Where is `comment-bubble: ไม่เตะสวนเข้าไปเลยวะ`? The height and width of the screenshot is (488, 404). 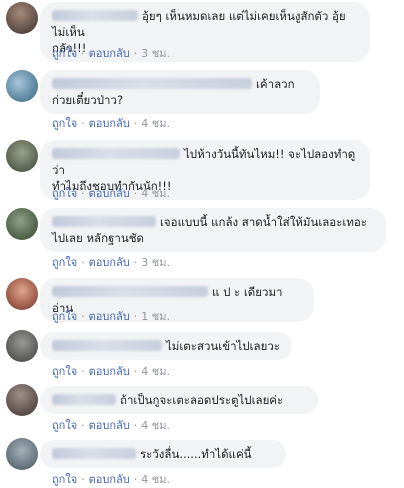
comment-bubble: ไม่เตะสวนเข้าไปเลยวะ is located at coordinates (166, 346).